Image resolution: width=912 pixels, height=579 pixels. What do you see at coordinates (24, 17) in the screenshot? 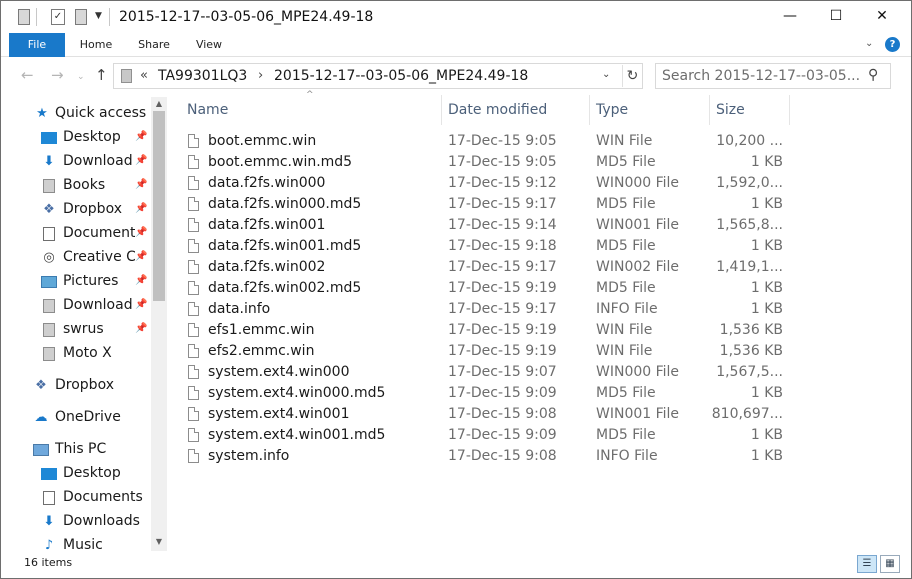
I see `folder-properties-icon` at bounding box center [24, 17].